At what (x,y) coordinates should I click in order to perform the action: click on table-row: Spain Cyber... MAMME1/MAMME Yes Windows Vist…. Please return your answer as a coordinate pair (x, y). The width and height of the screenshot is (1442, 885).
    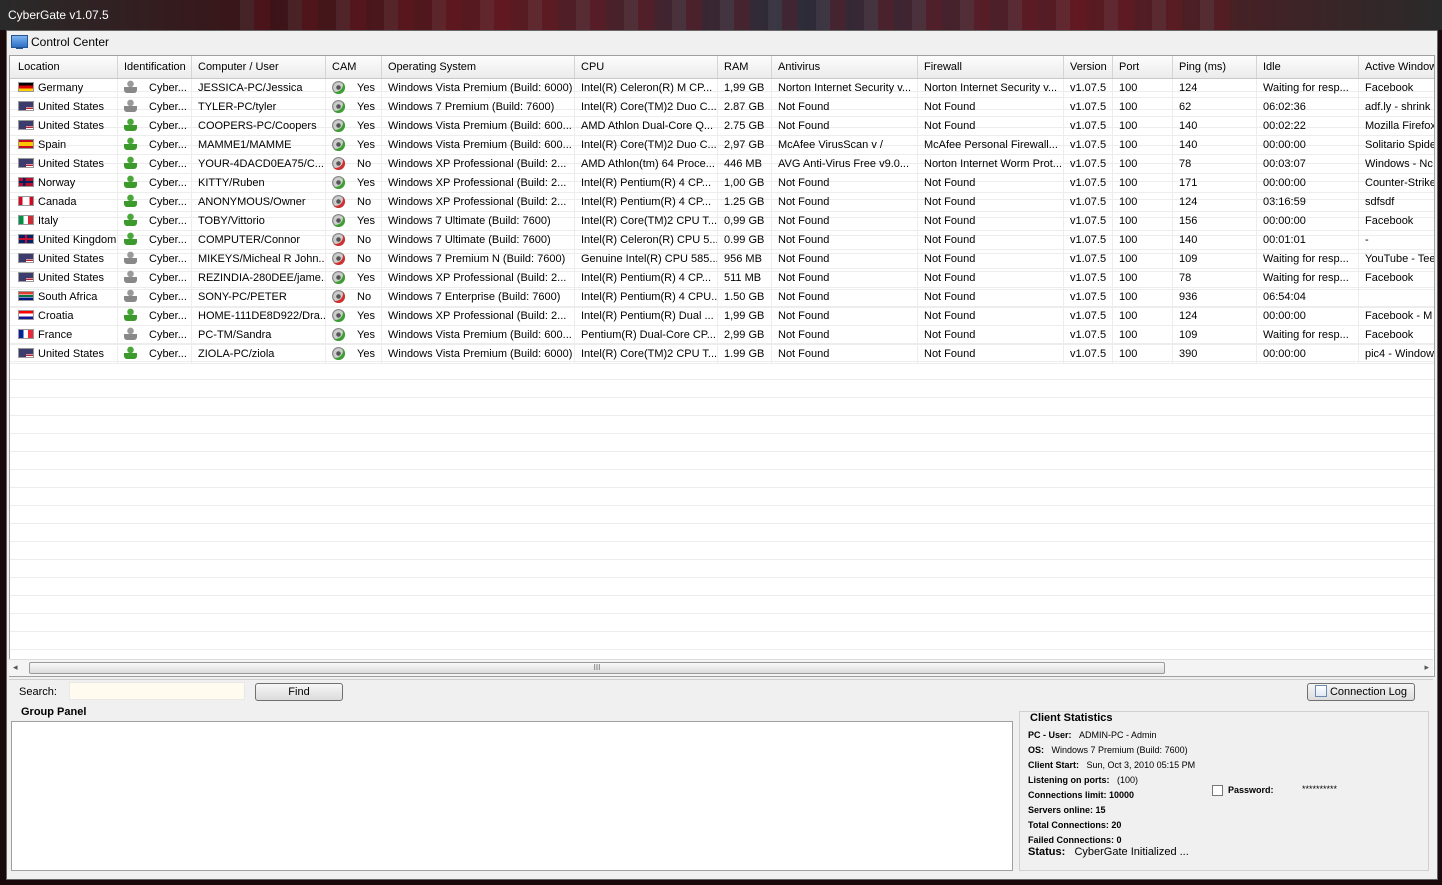
    Looking at the image, I should click on (722, 145).